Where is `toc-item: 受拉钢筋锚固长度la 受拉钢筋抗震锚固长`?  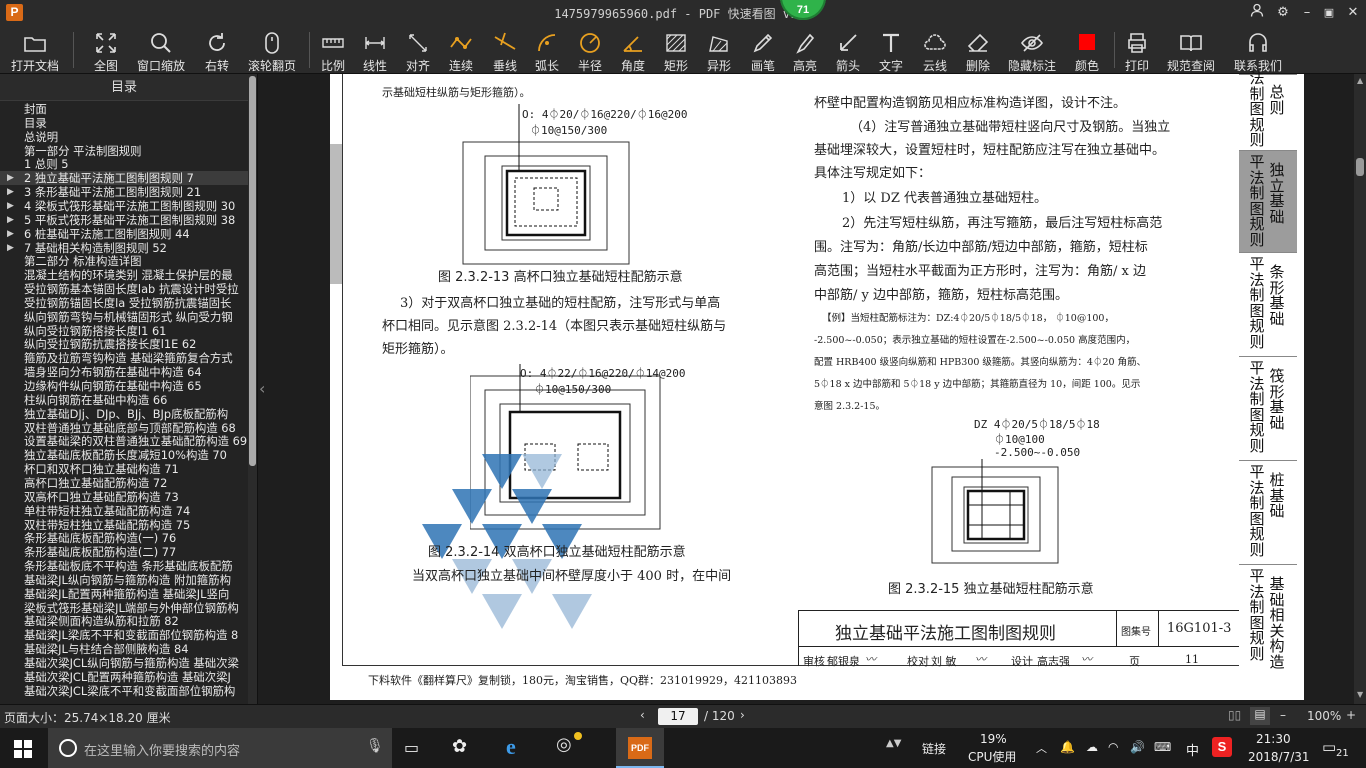 toc-item: 受拉钢筋锚固长度la 受拉钢筋抗震锚固长 is located at coordinates (124, 303).